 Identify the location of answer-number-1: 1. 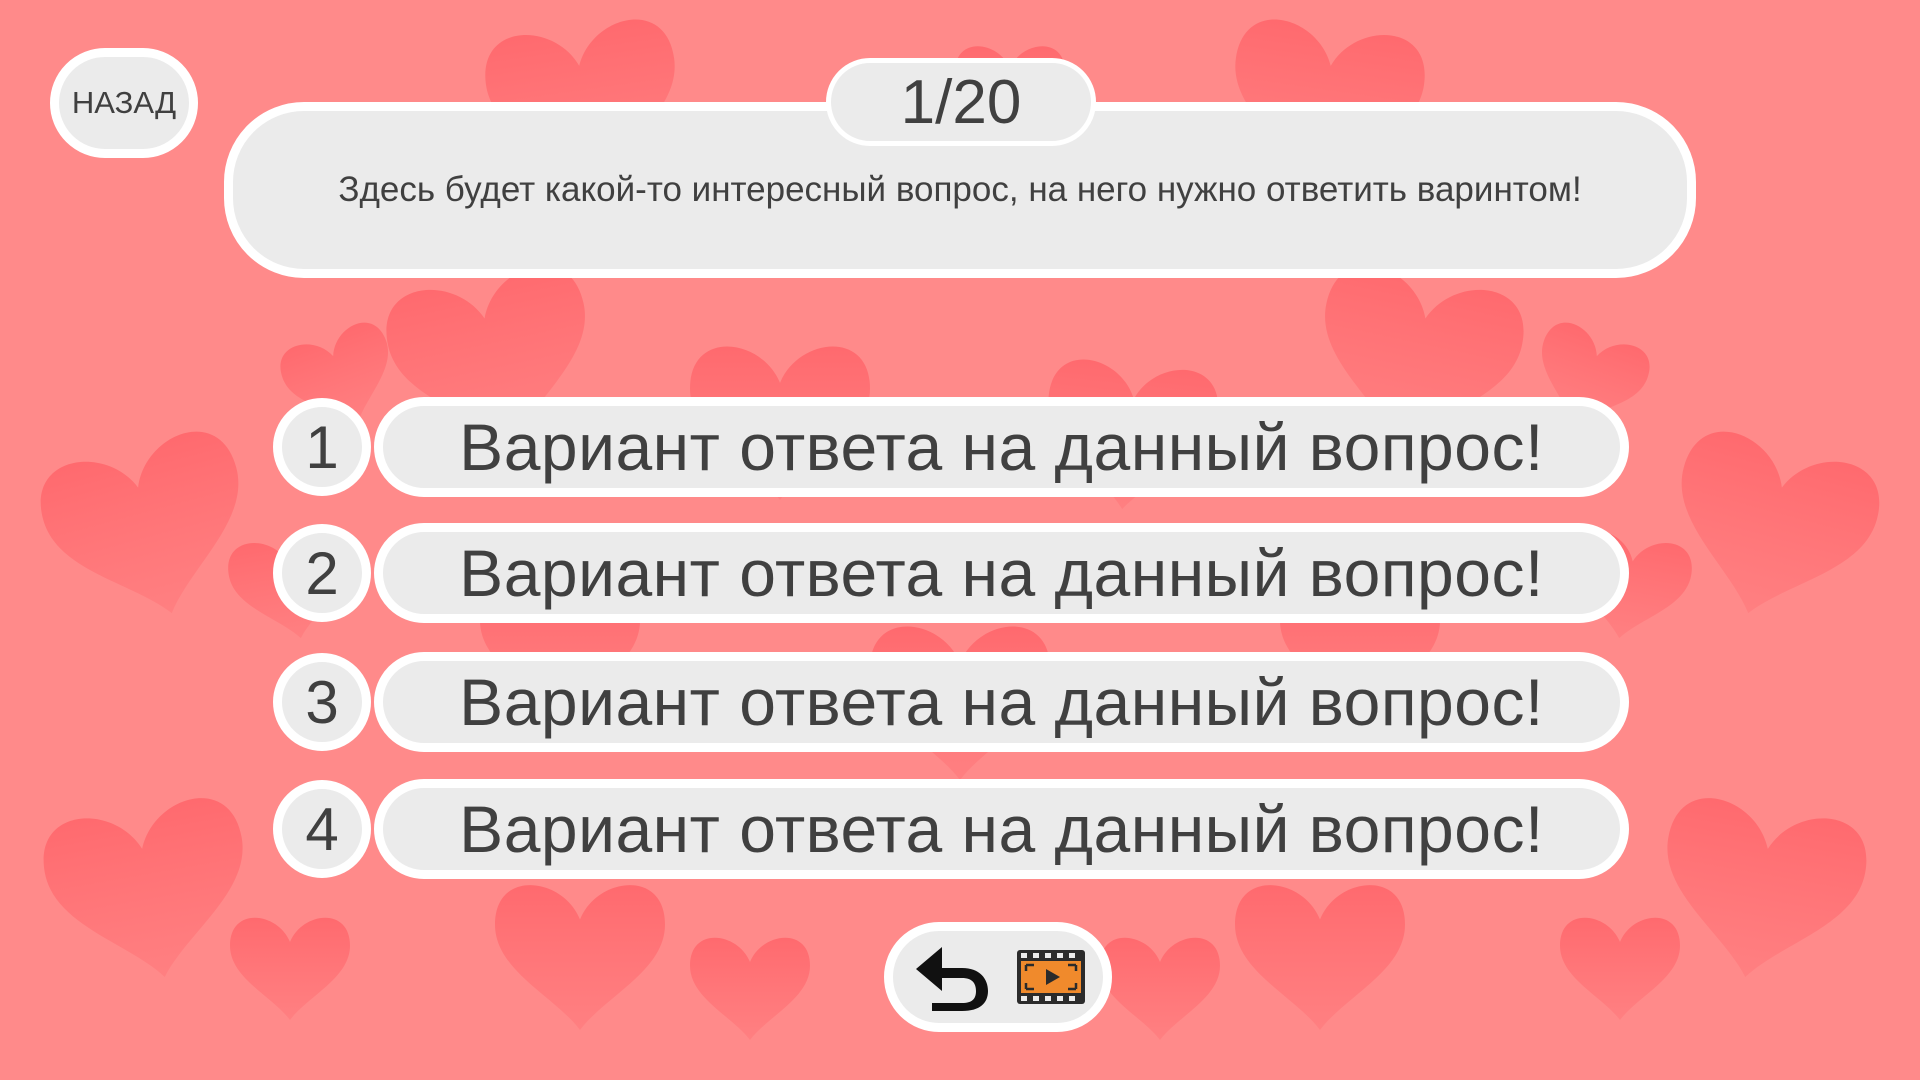
(322, 447).